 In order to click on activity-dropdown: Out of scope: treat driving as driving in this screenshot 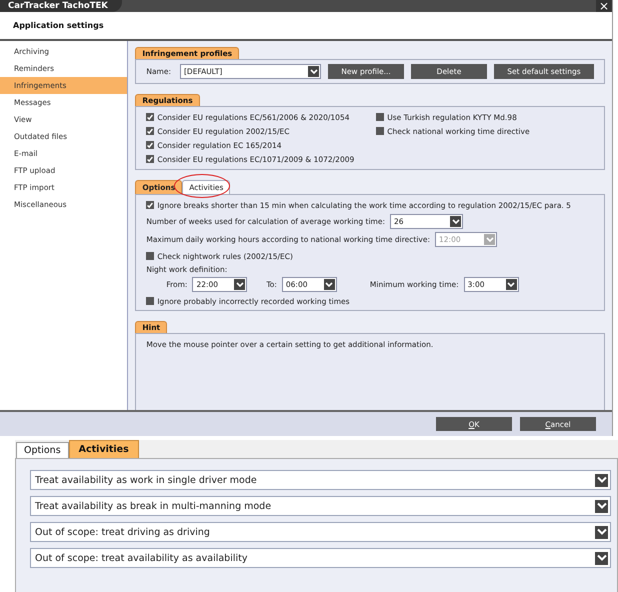, I will do `click(320, 532)`.